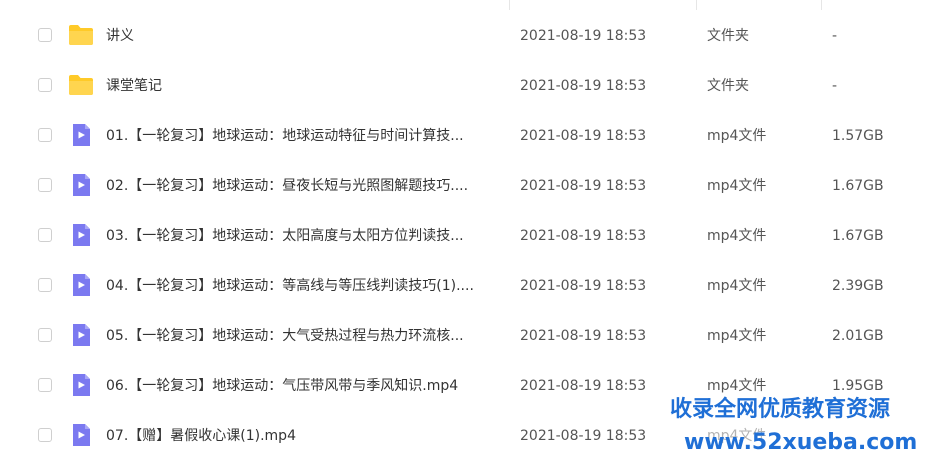 The image size is (932, 466). What do you see at coordinates (780, 409) in the screenshot?
I see `watermark-slogan: 收录全网优质教育资源` at bounding box center [780, 409].